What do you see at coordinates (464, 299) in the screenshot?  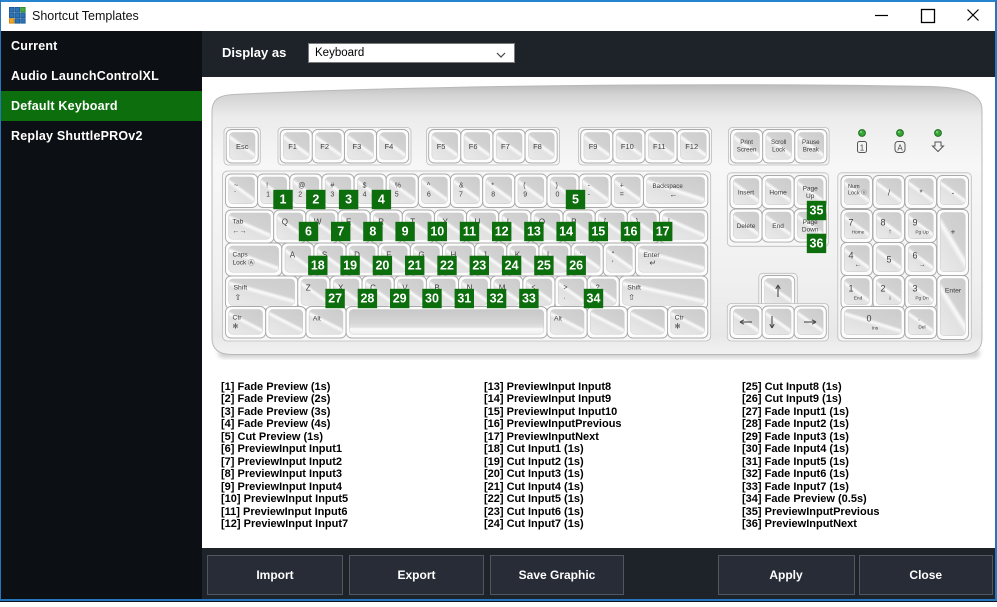 I see `svg-text: 31` at bounding box center [464, 299].